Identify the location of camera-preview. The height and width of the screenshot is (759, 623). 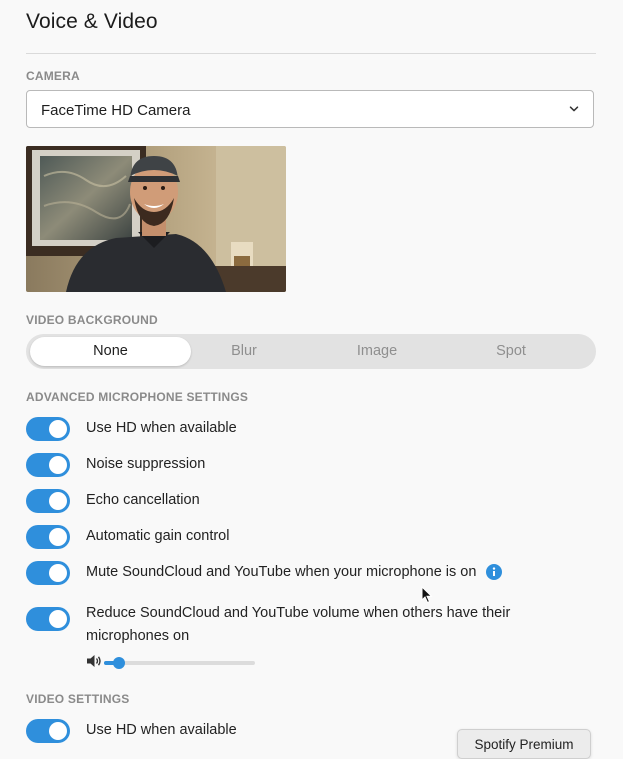
(156, 219).